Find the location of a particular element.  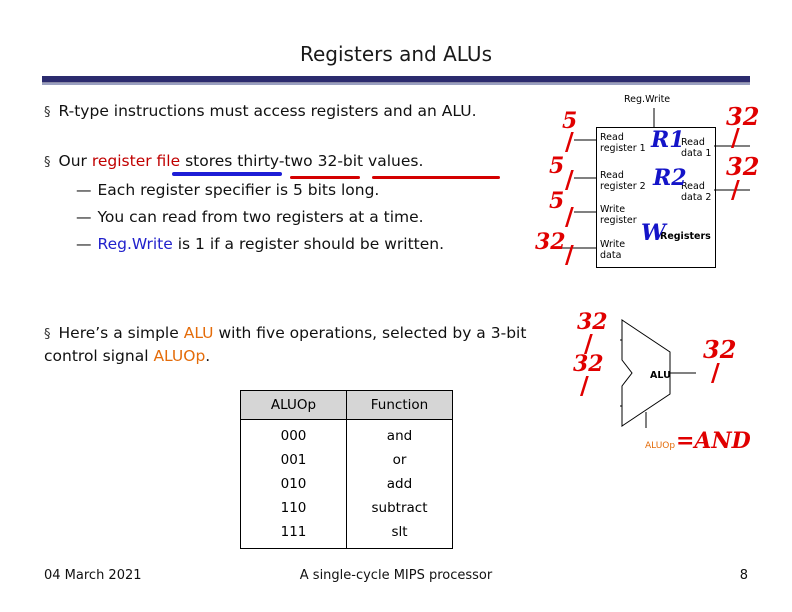

annotation-r1: R1 is located at coordinates (668, 140).